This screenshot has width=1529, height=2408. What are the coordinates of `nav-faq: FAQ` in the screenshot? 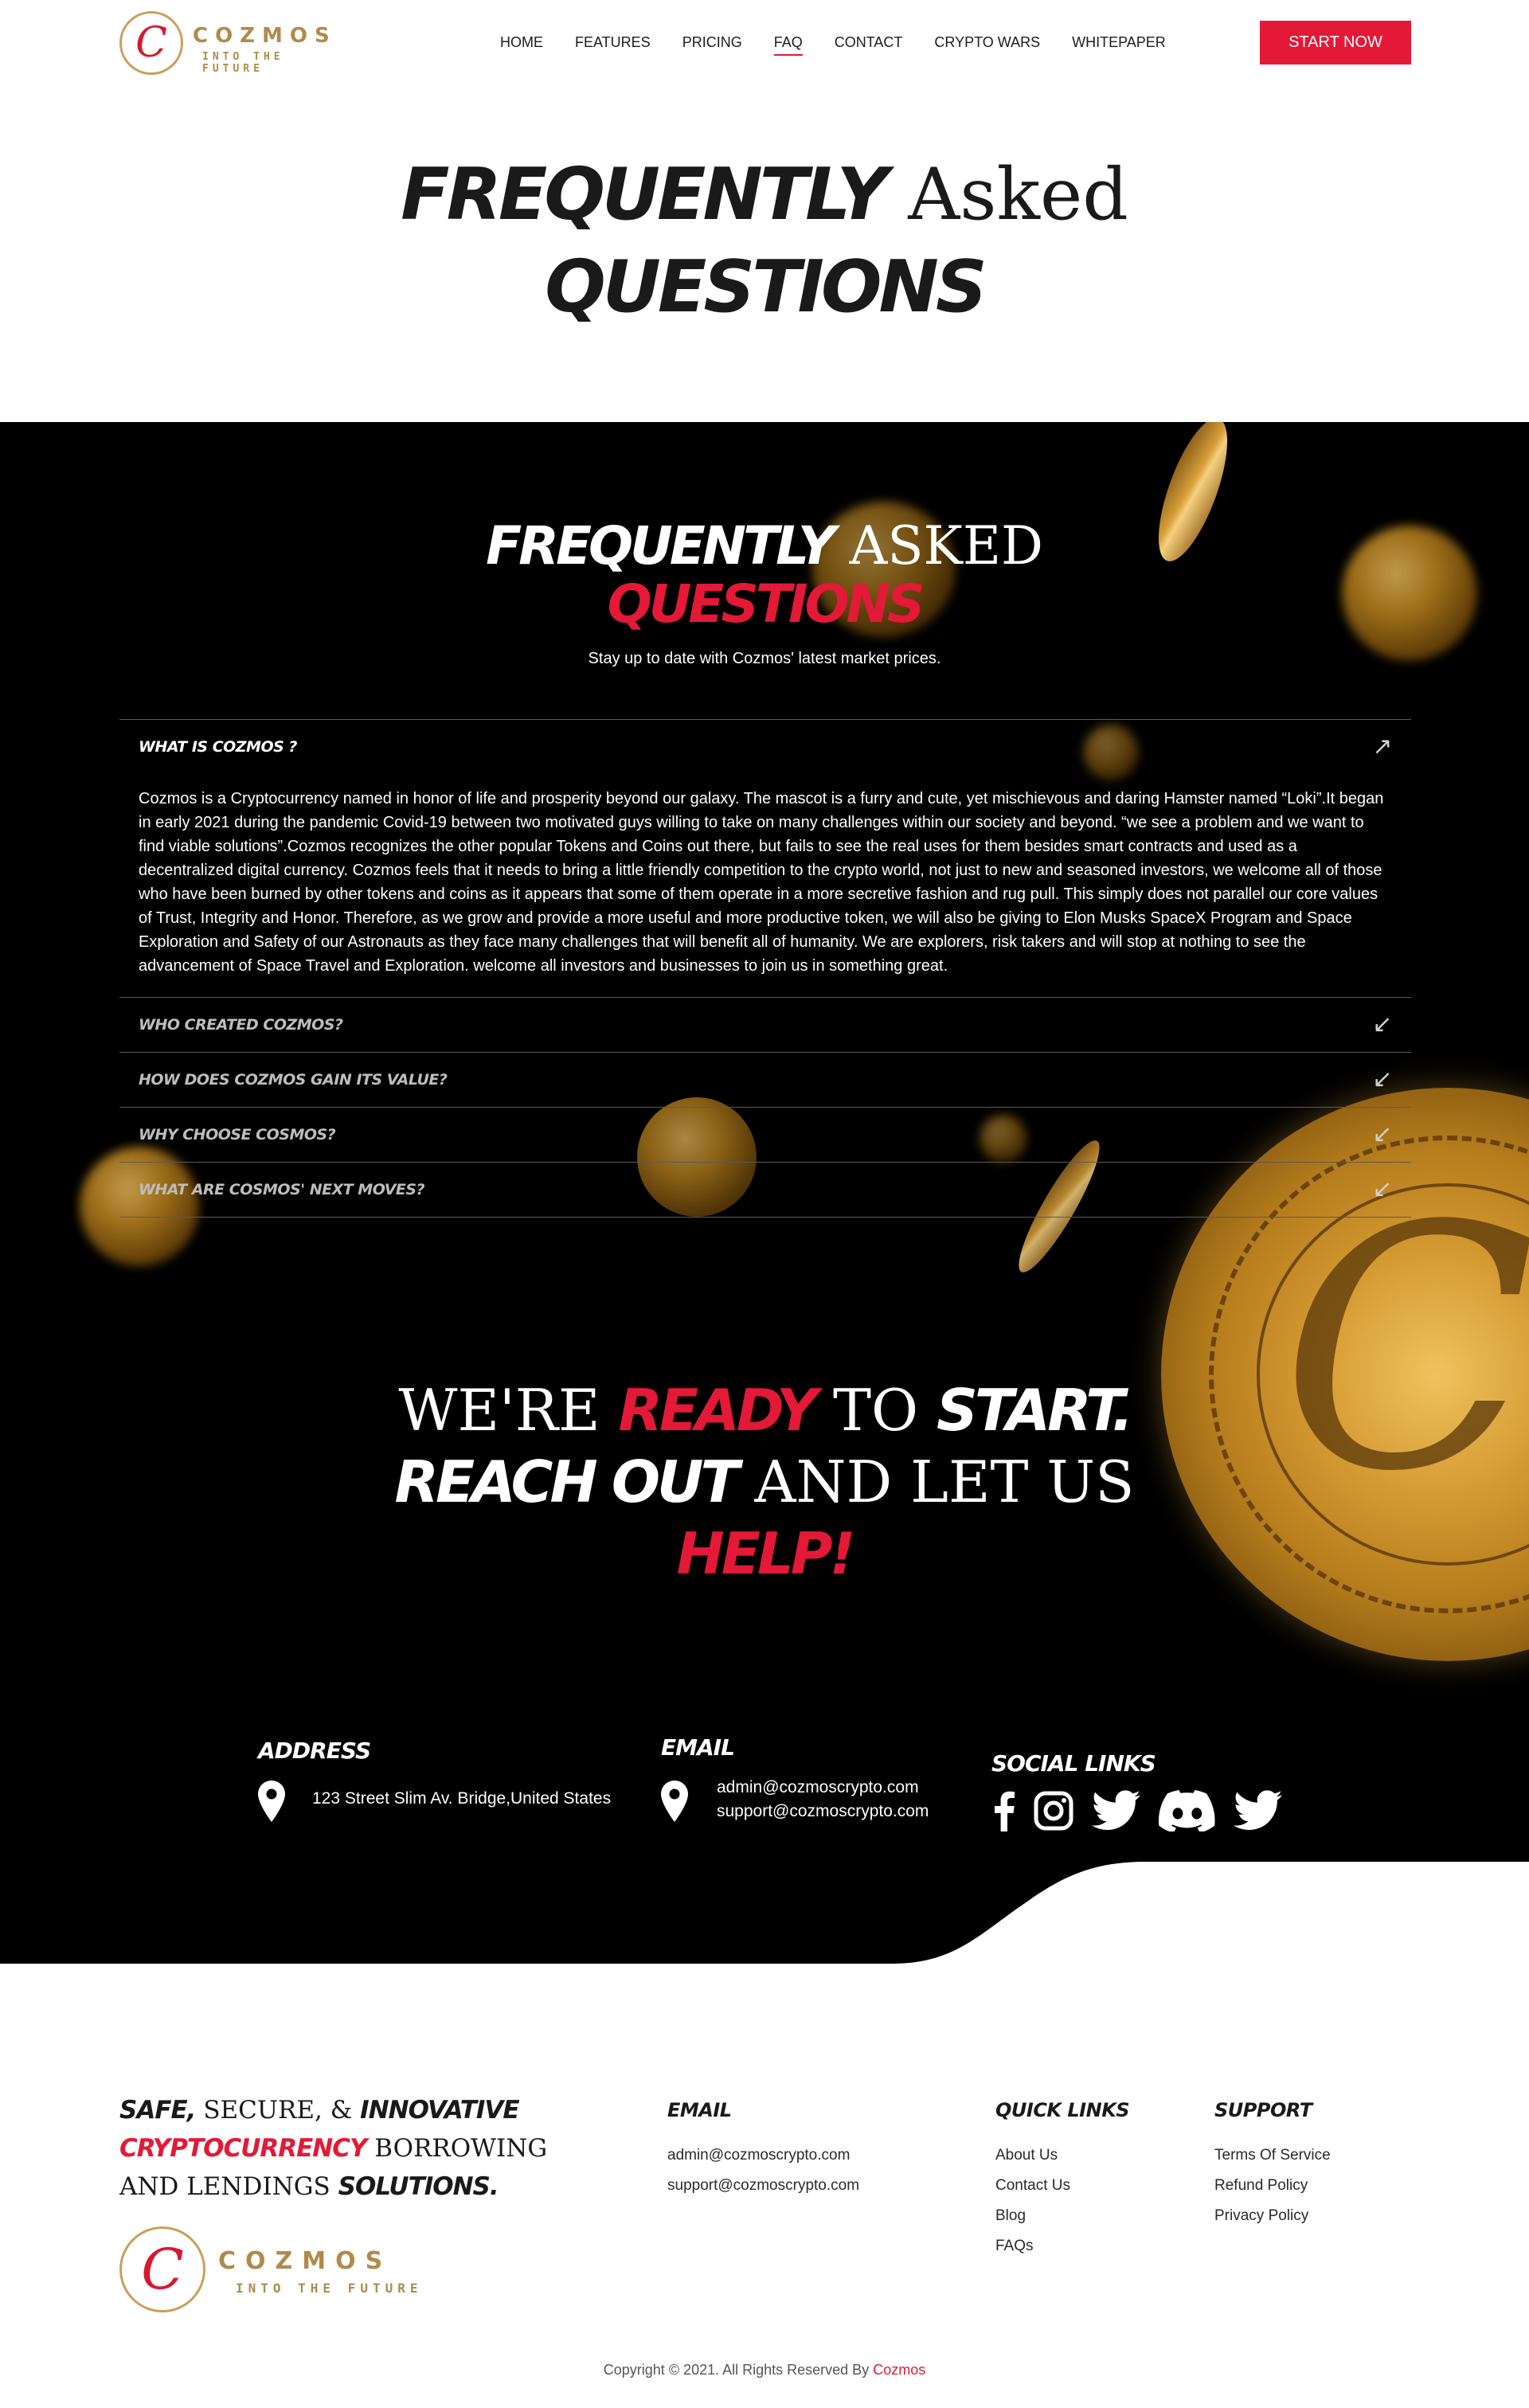 It's located at (788, 44).